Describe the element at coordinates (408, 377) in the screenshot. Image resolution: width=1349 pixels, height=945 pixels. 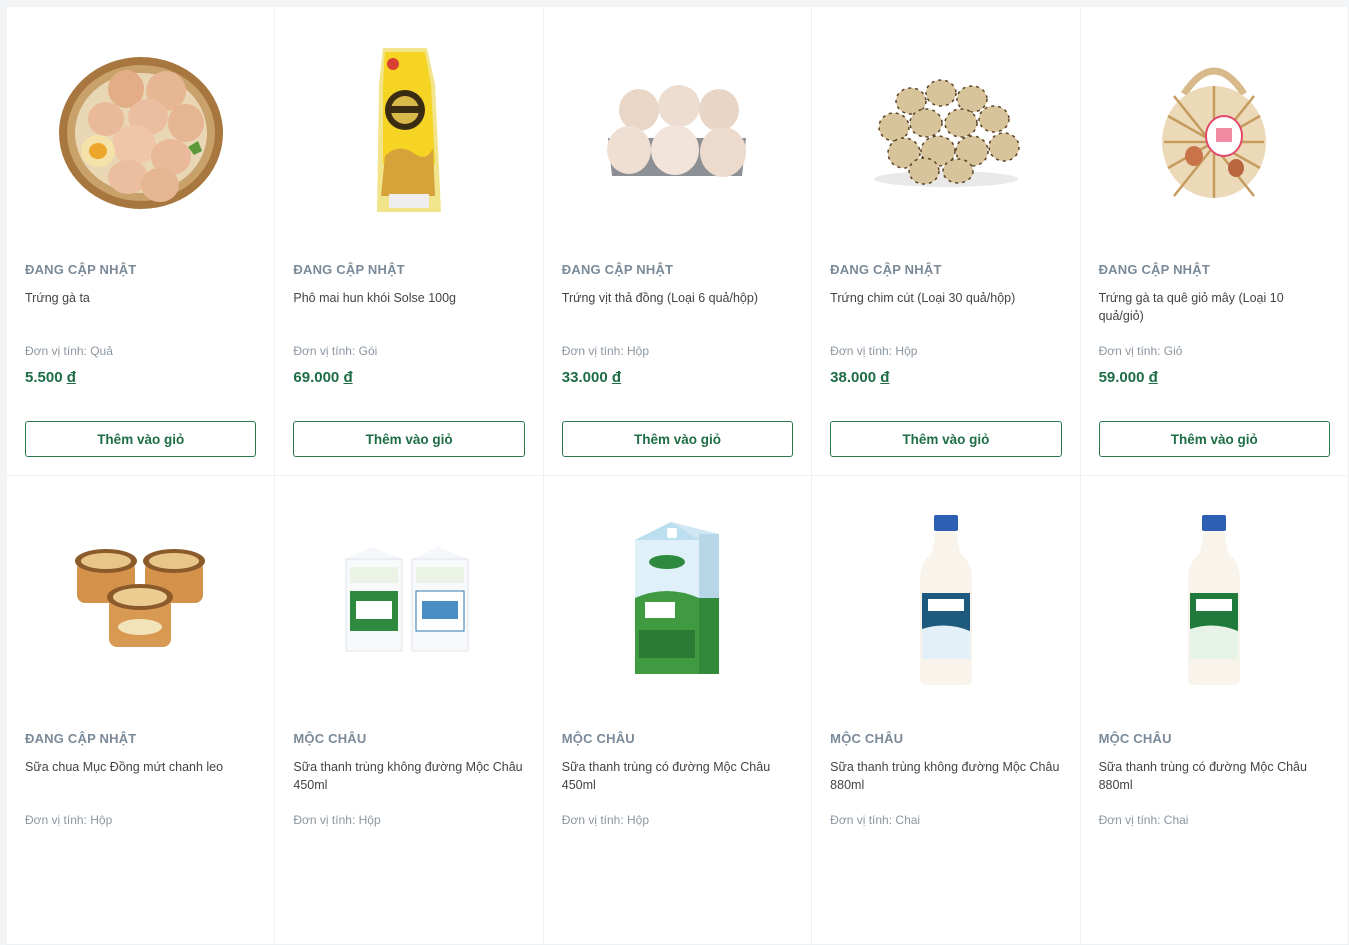
I see `product-price: 69.000 đ` at that location.